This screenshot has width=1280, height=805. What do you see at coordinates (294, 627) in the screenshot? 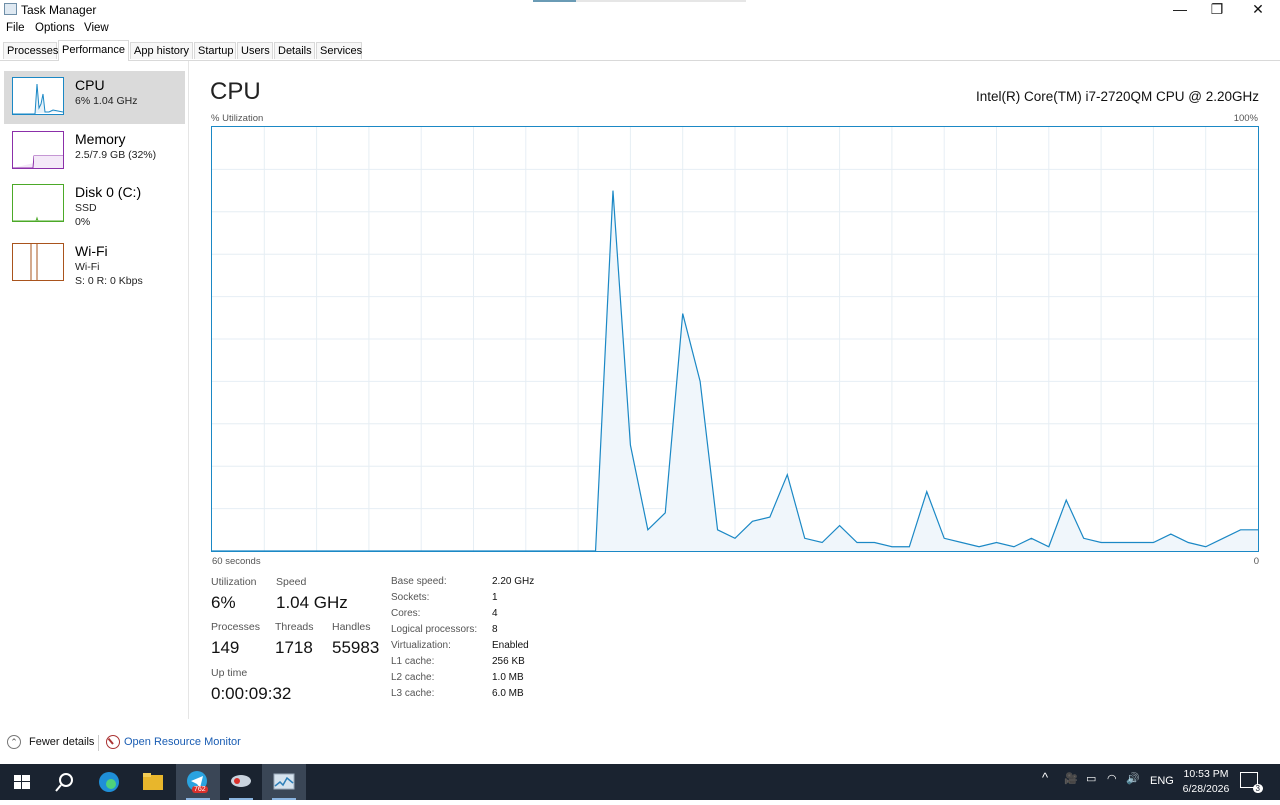
I see `threads-label: Threads` at bounding box center [294, 627].